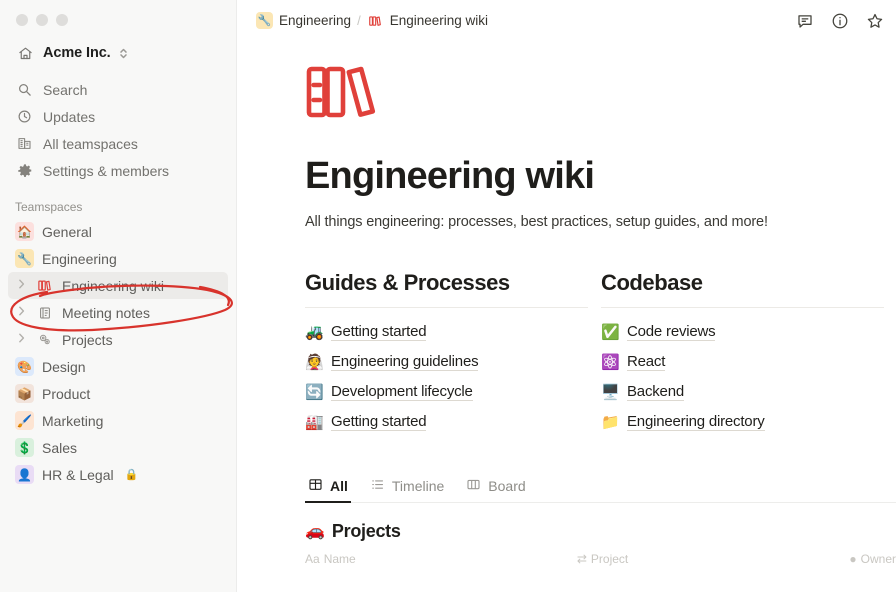 This screenshot has height=592, width=896. What do you see at coordinates (87, 339) in the screenshot?
I see `sidebar-item-label: Projects` at bounding box center [87, 339].